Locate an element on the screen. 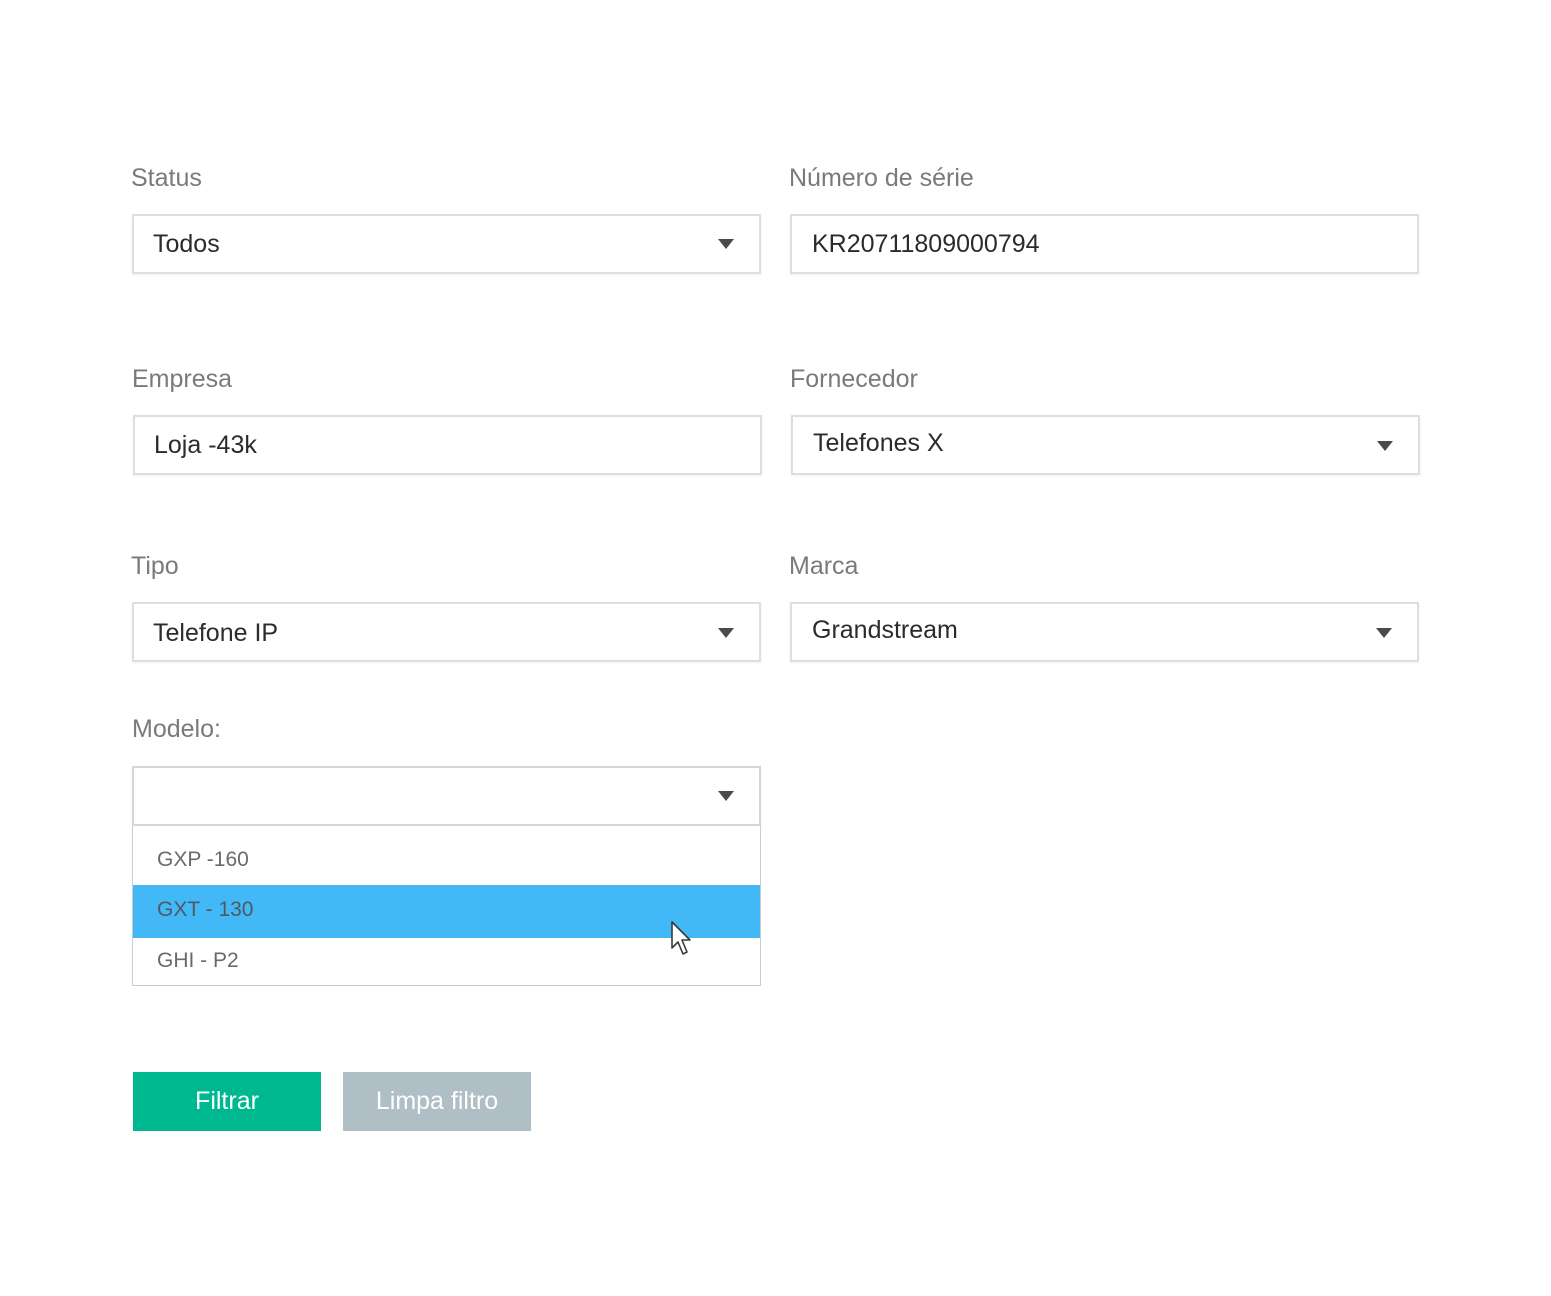 Image resolution: width=1551 pixels, height=1296 pixels. marca-select-value: Grandstream is located at coordinates (885, 630).